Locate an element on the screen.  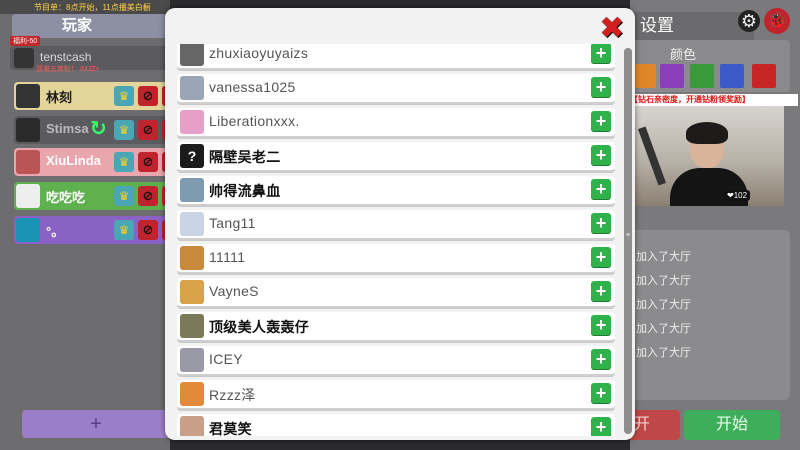
stream-overlay-tag: 福利-50 is located at coordinates (25, 41).